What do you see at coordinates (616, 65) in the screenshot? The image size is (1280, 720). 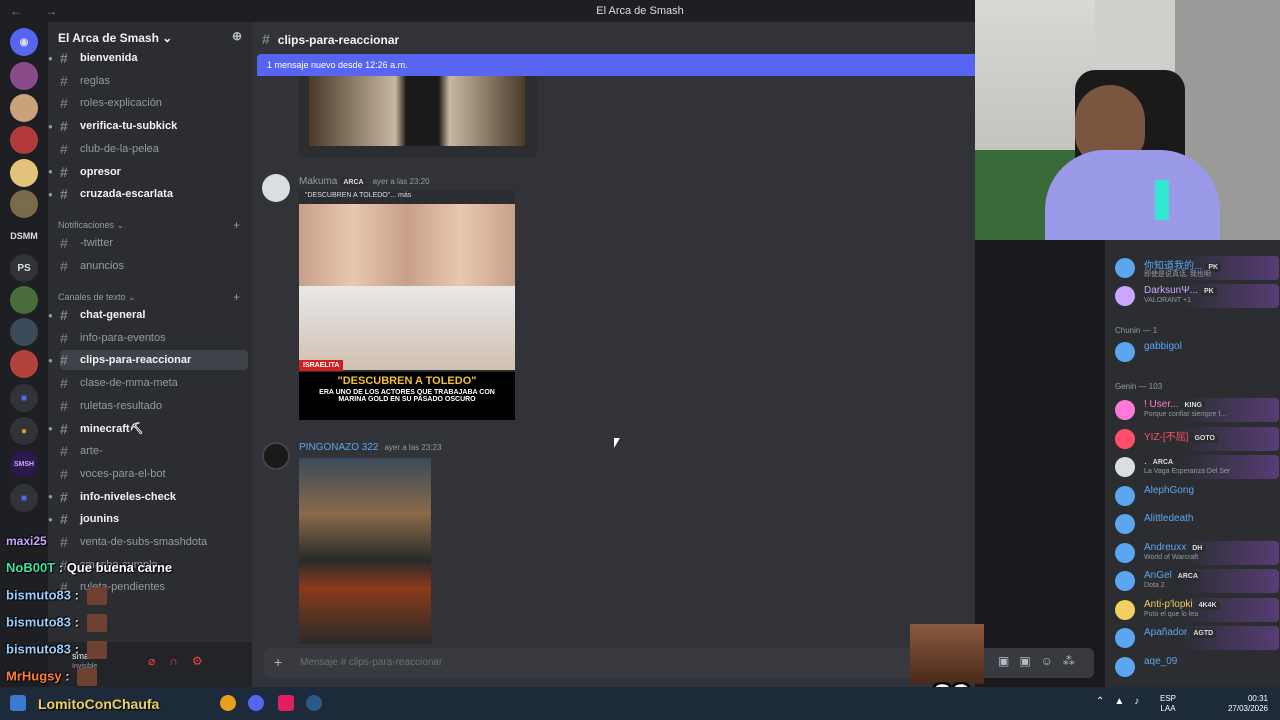 I see `new-messages-bar: 1 mensaje nuevo desde 12:26 a.m.` at bounding box center [616, 65].